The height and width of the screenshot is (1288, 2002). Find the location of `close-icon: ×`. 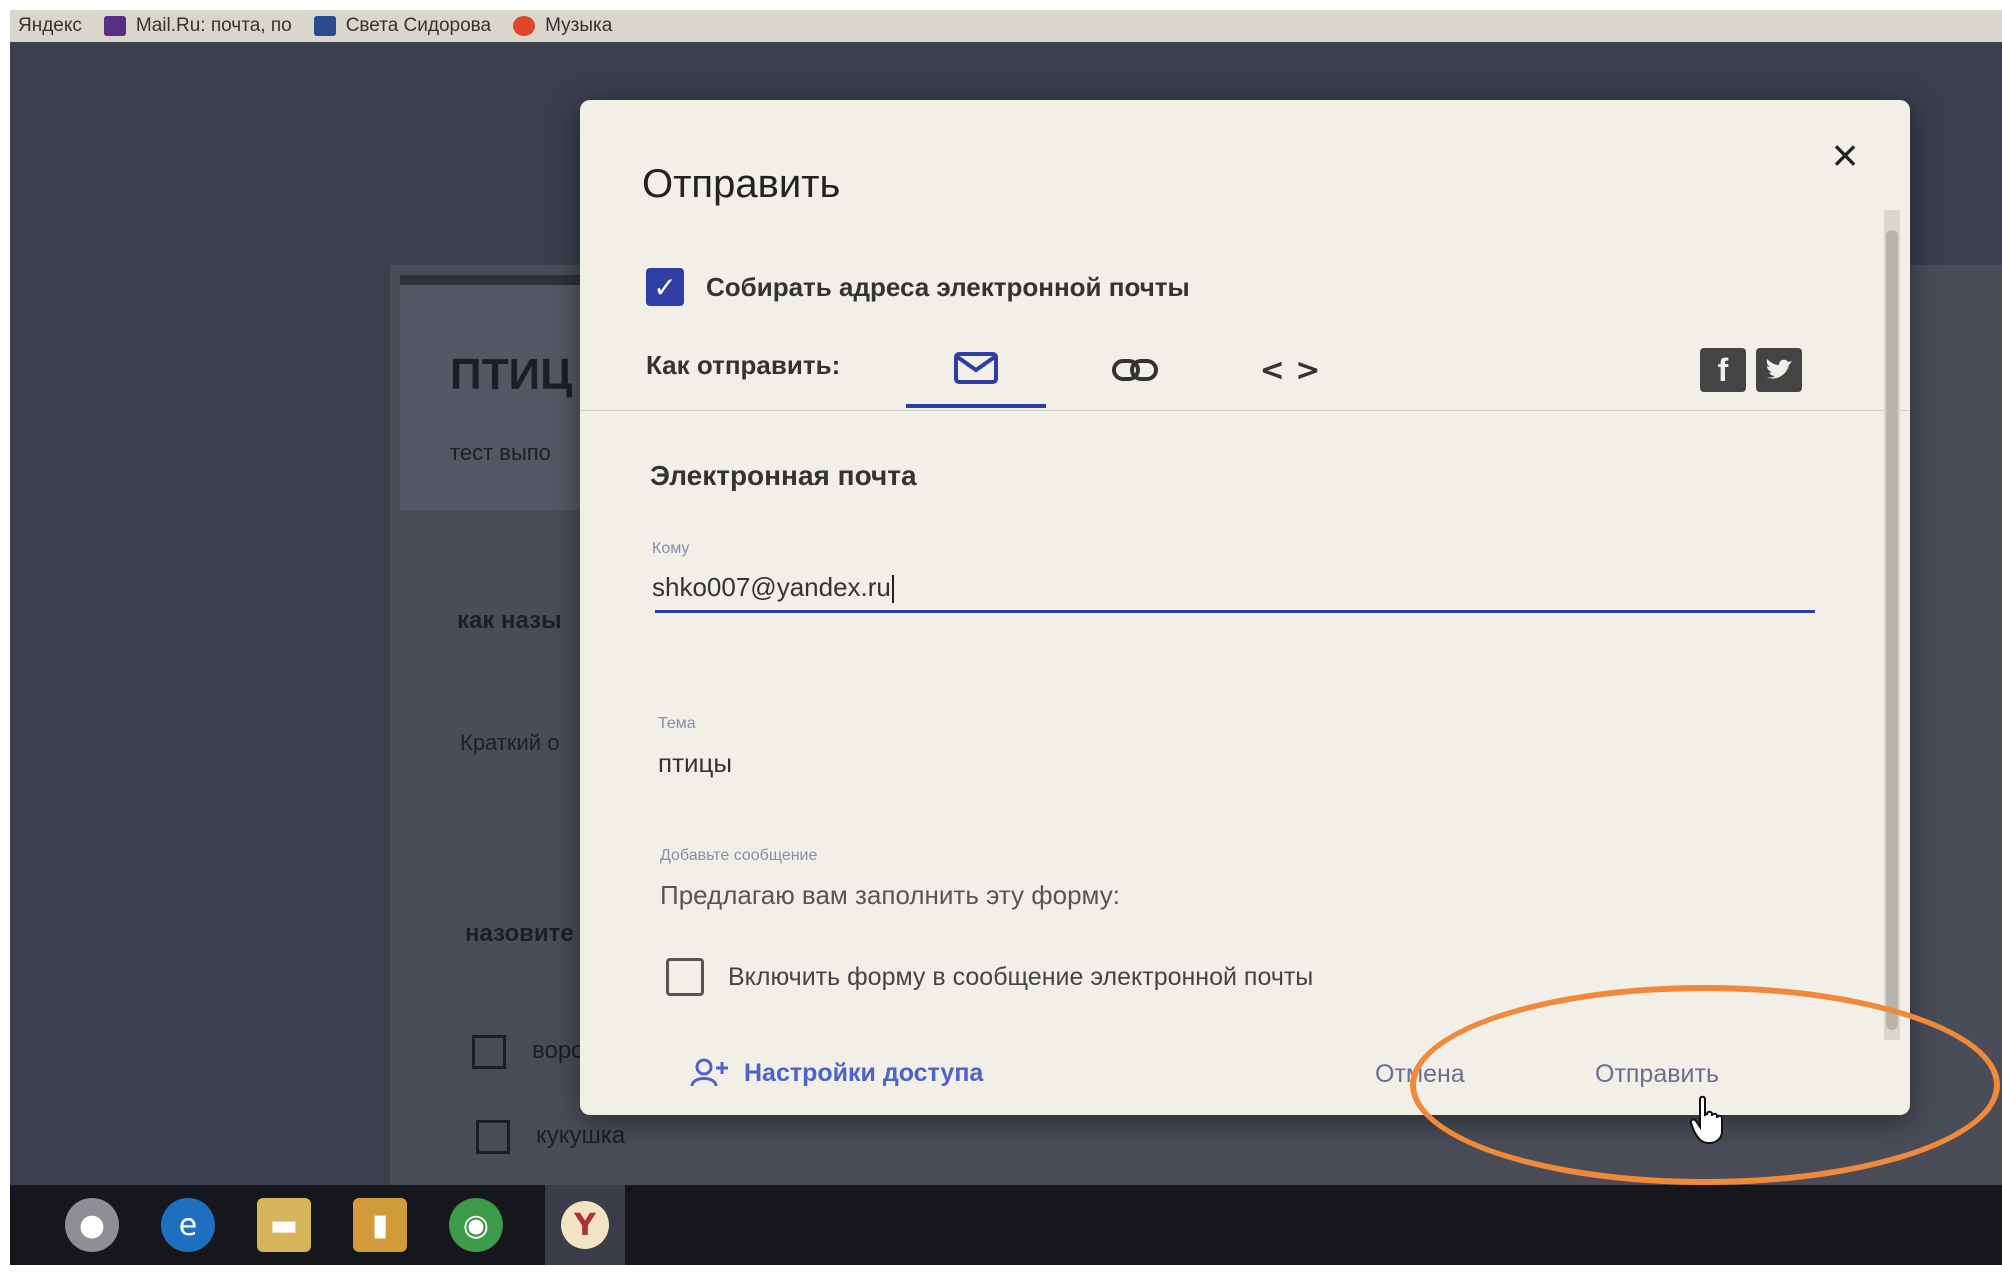

close-icon: × is located at coordinates (1845, 155).